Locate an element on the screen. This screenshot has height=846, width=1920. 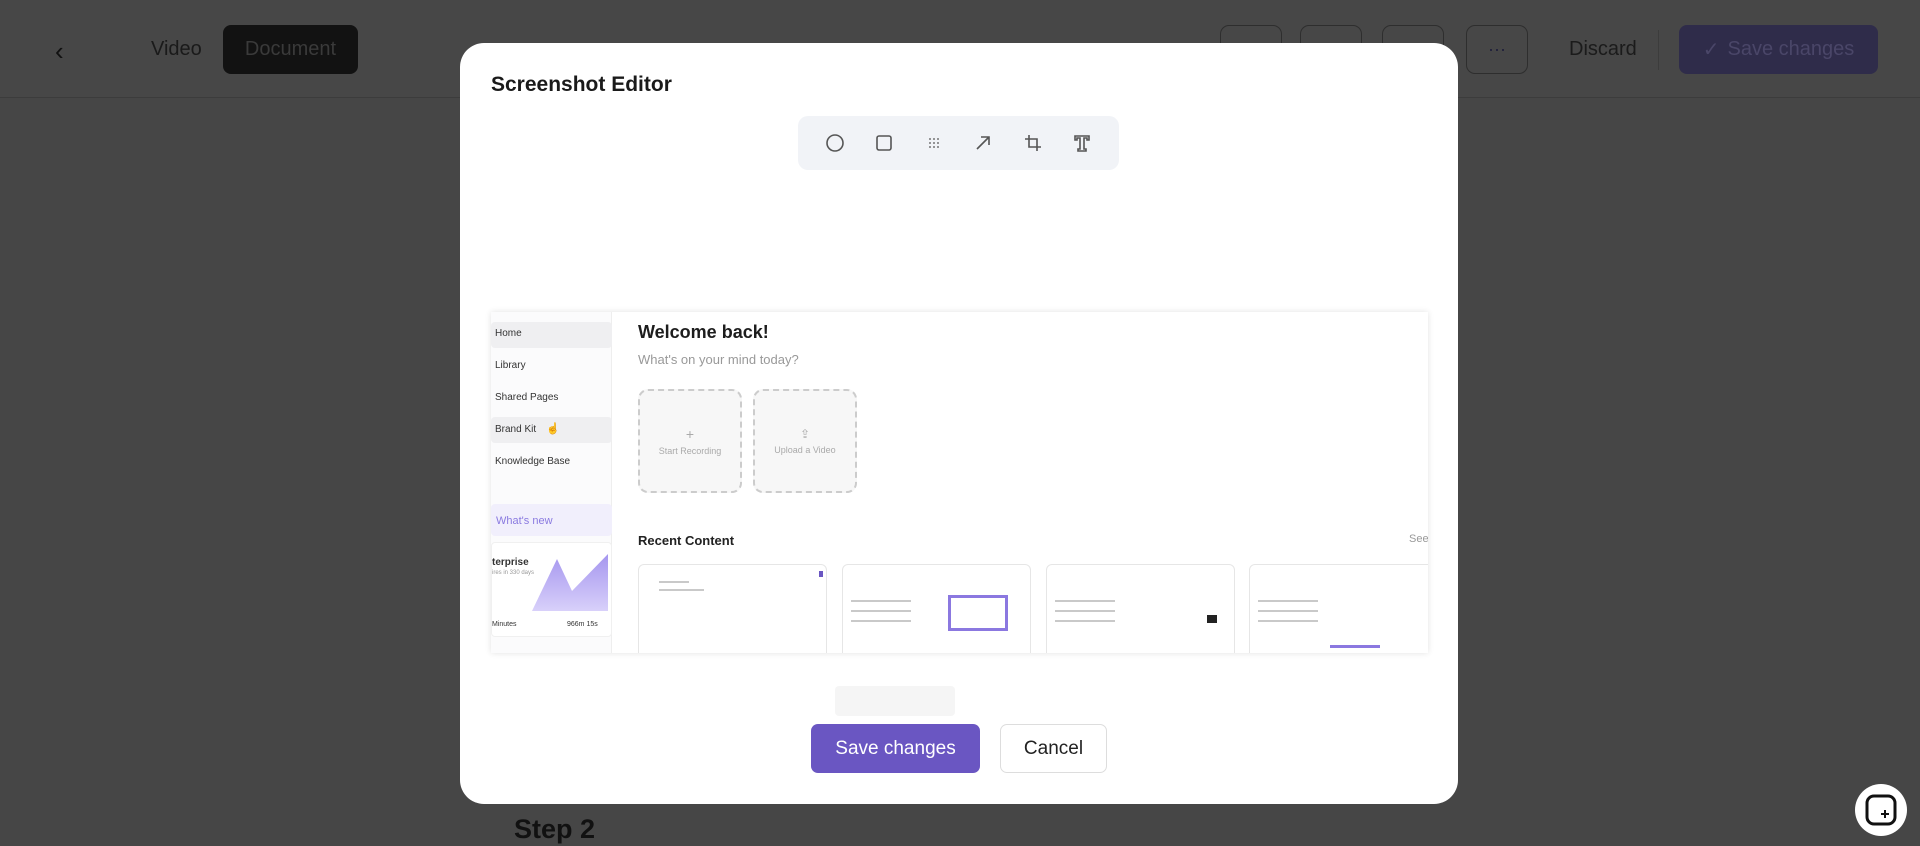
save-changes-button: Save changes is located at coordinates (895, 748).